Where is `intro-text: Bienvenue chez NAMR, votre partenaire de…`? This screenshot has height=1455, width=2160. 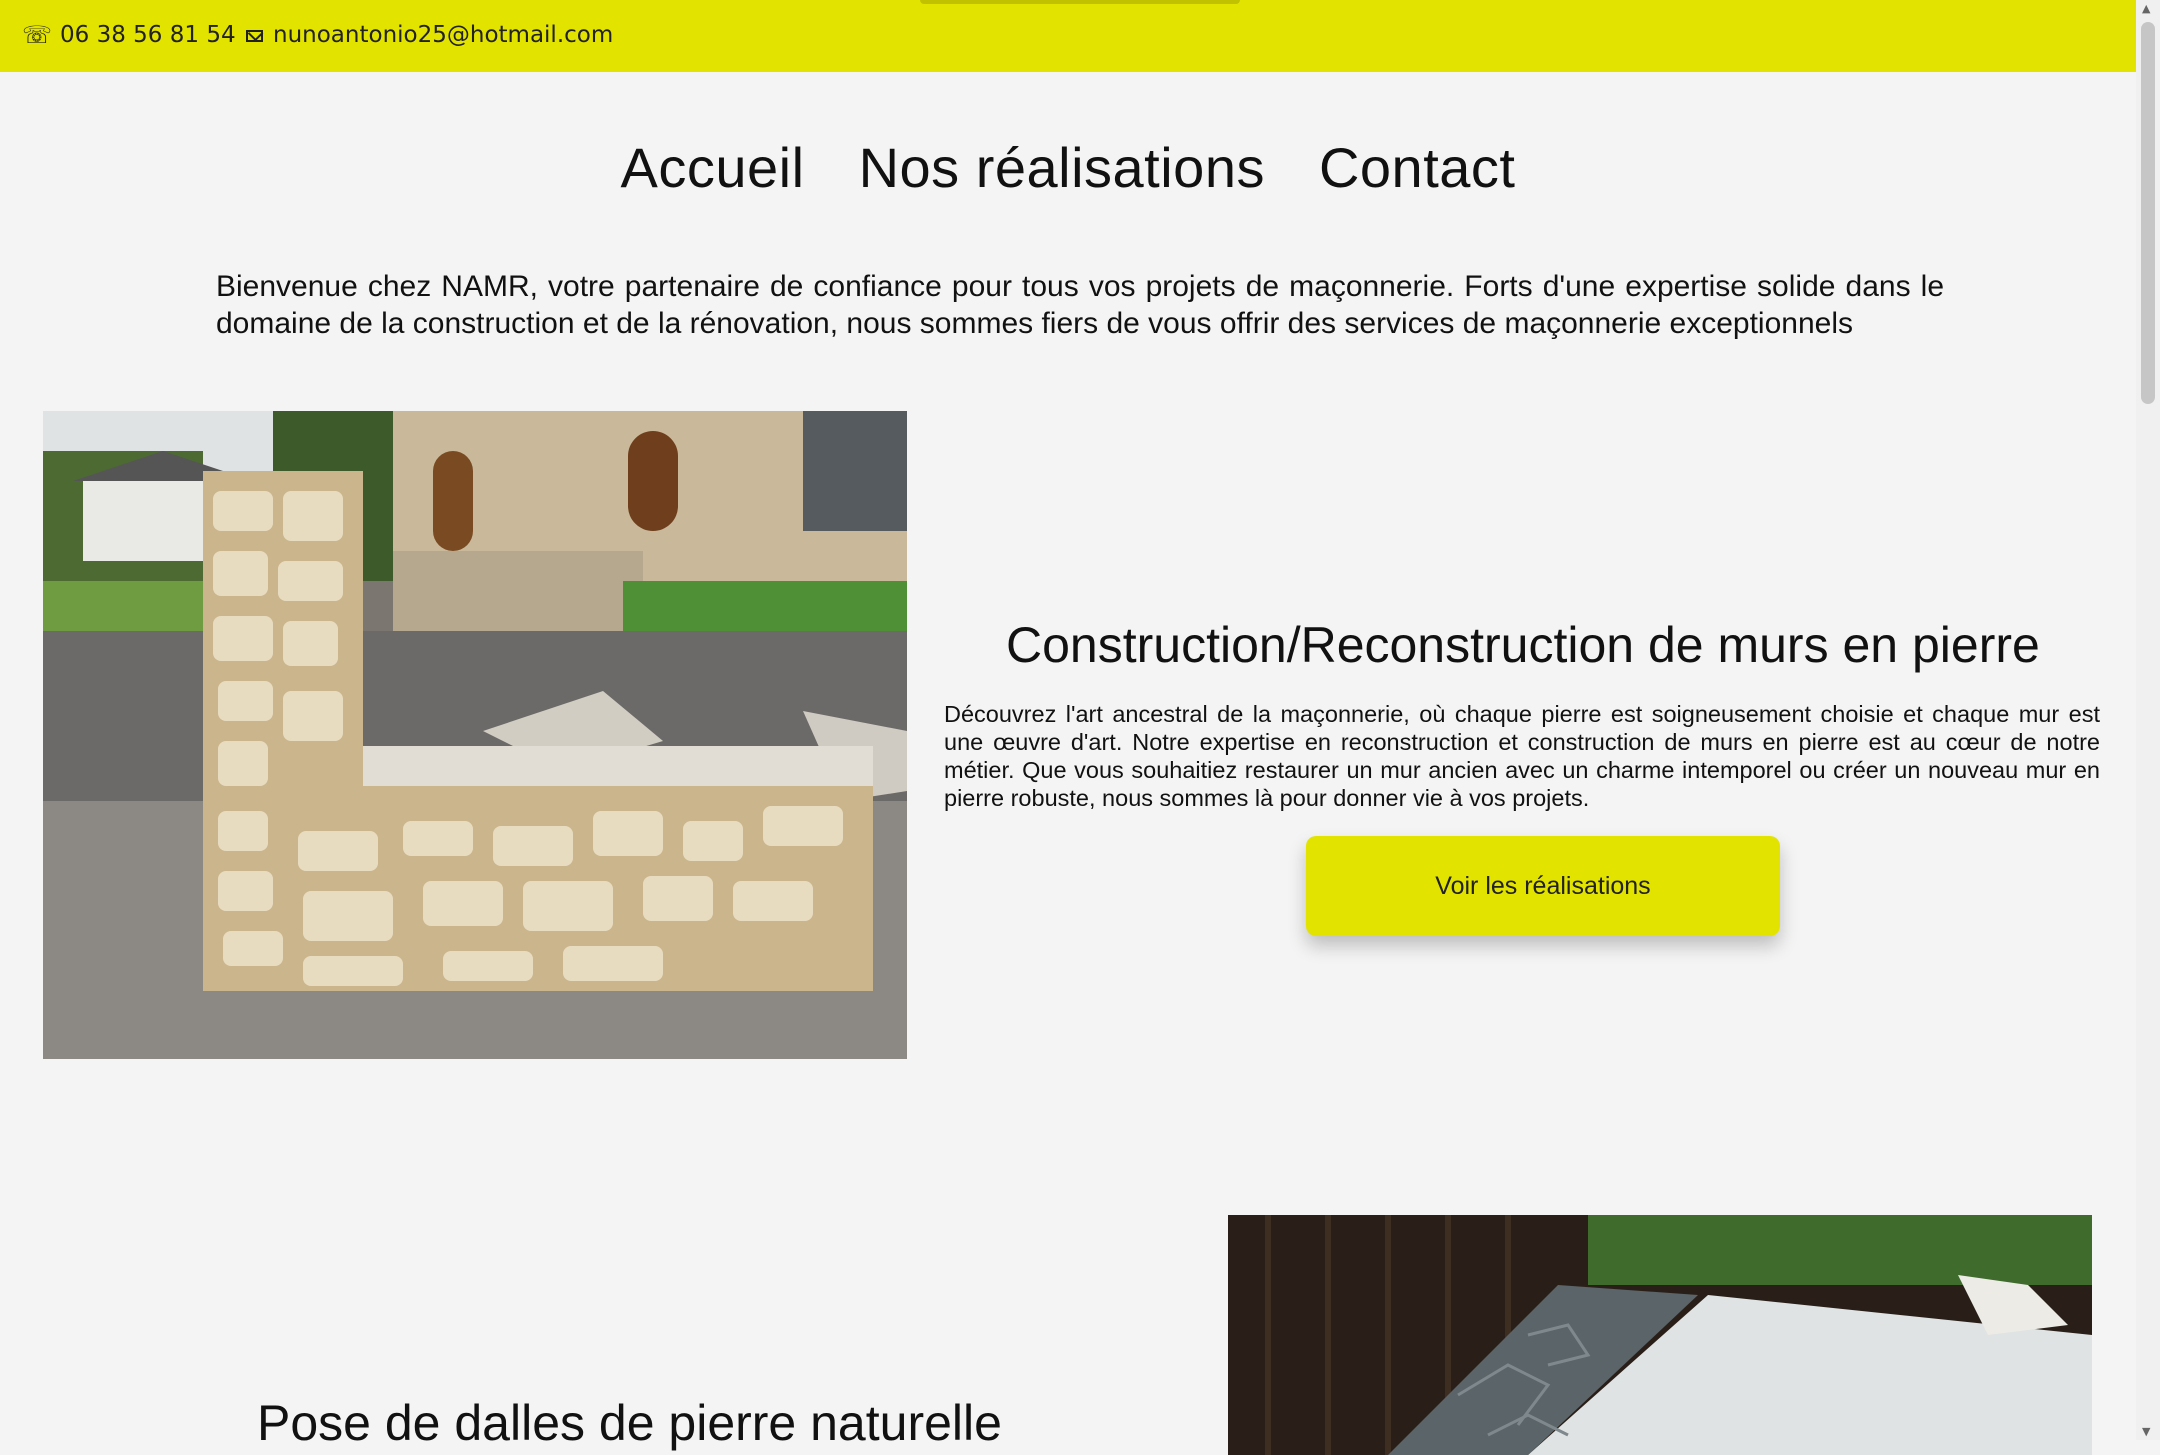 intro-text: Bienvenue chez NAMR, votre partenaire de… is located at coordinates (1080, 305).